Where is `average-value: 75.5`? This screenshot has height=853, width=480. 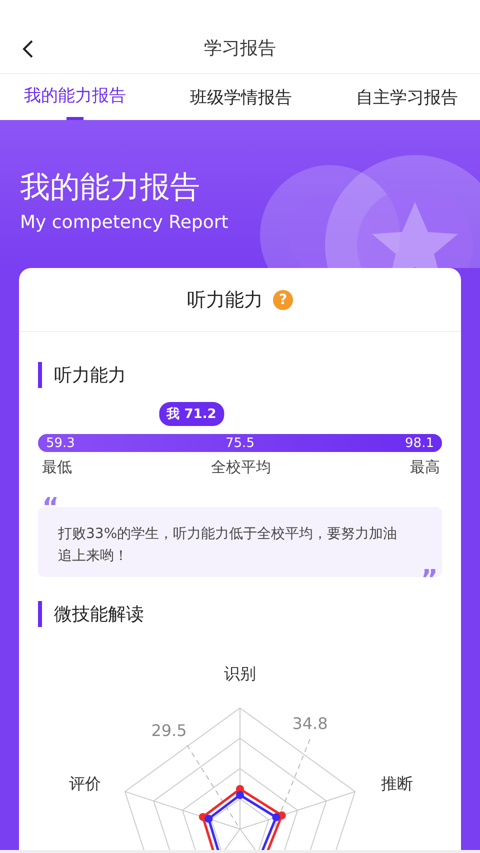 average-value: 75.5 is located at coordinates (240, 443).